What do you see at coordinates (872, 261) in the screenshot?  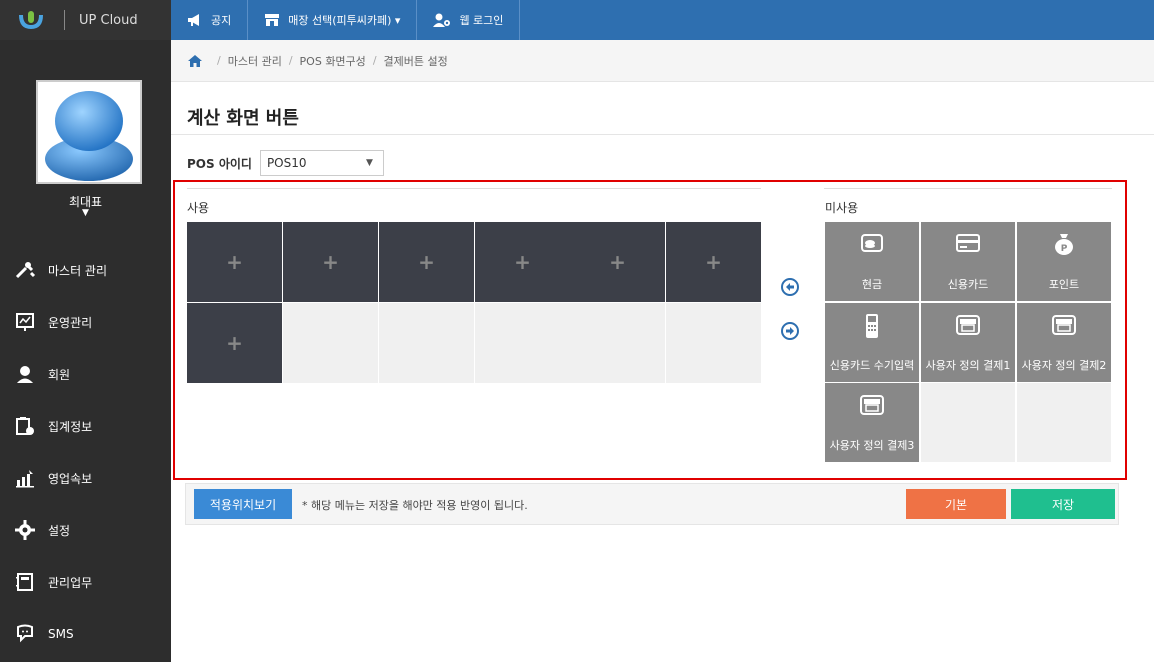 I see `unused-button-cash: 현금` at bounding box center [872, 261].